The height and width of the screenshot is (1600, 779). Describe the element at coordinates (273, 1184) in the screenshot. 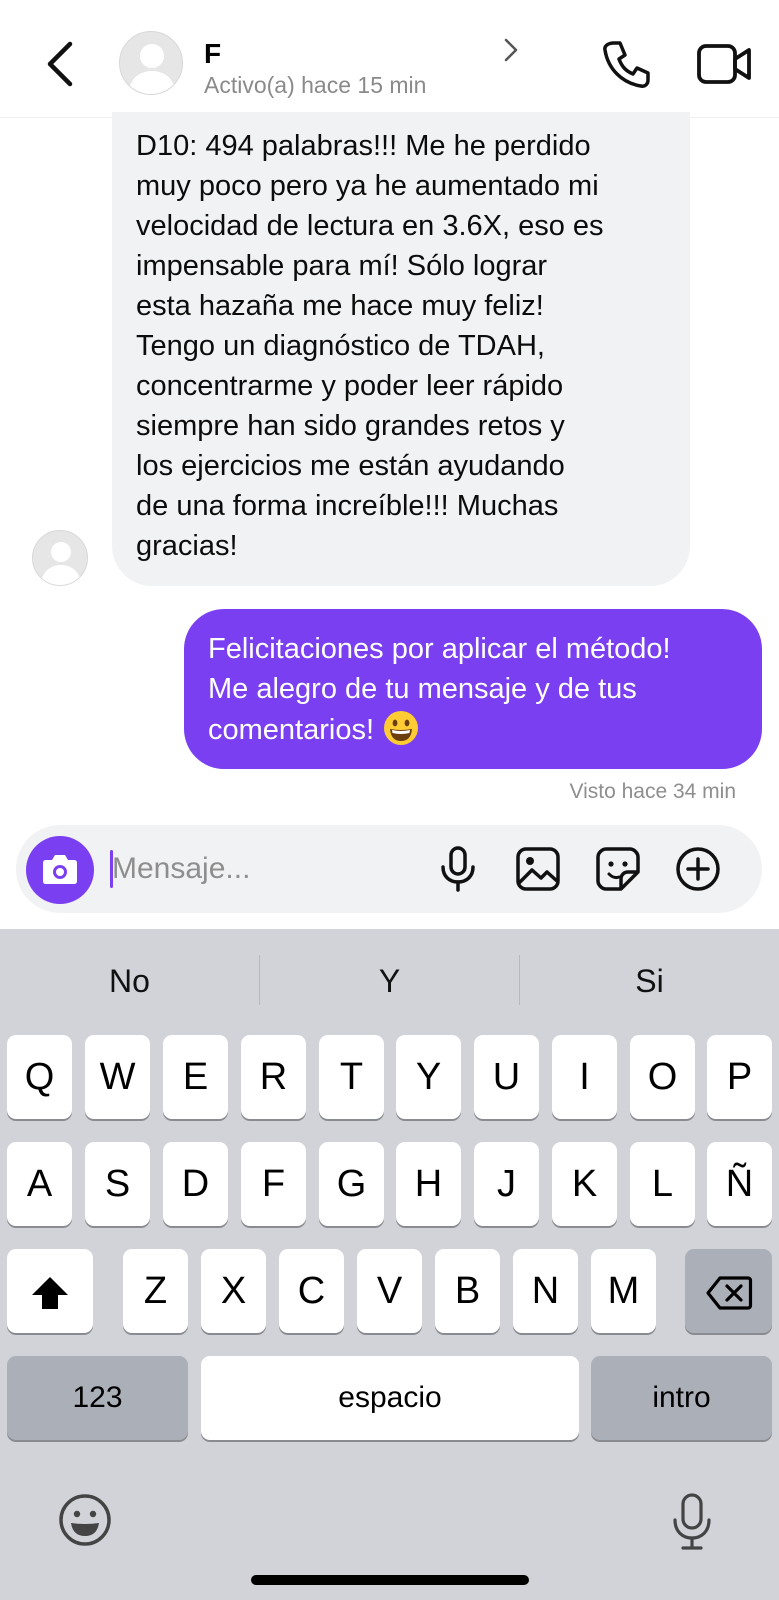

I see `key-f: F` at that location.